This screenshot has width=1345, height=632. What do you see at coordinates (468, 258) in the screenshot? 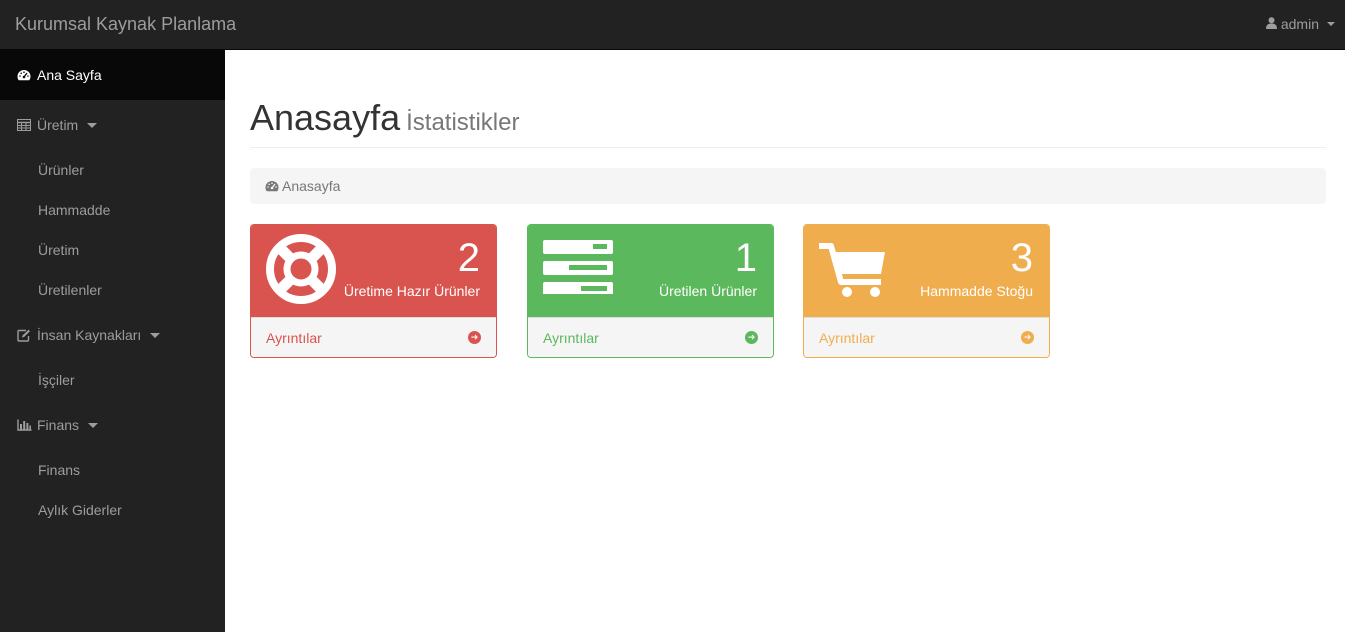
I see `stat-count: 2` at bounding box center [468, 258].